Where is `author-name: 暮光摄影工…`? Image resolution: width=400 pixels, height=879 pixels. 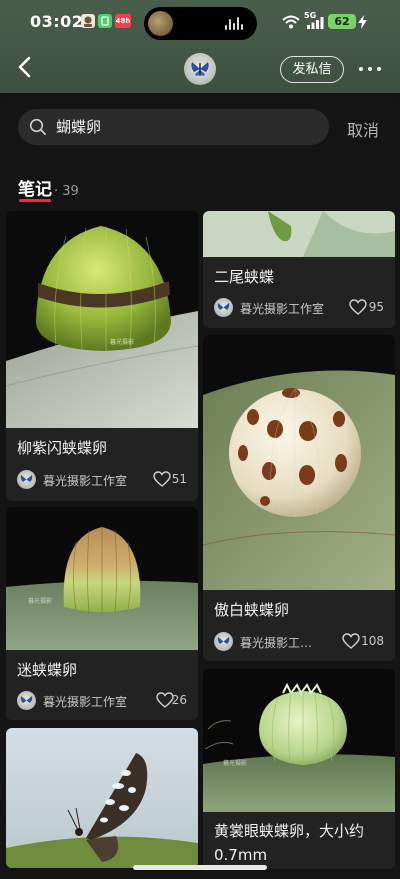 author-name: 暮光摄影工… is located at coordinates (276, 643).